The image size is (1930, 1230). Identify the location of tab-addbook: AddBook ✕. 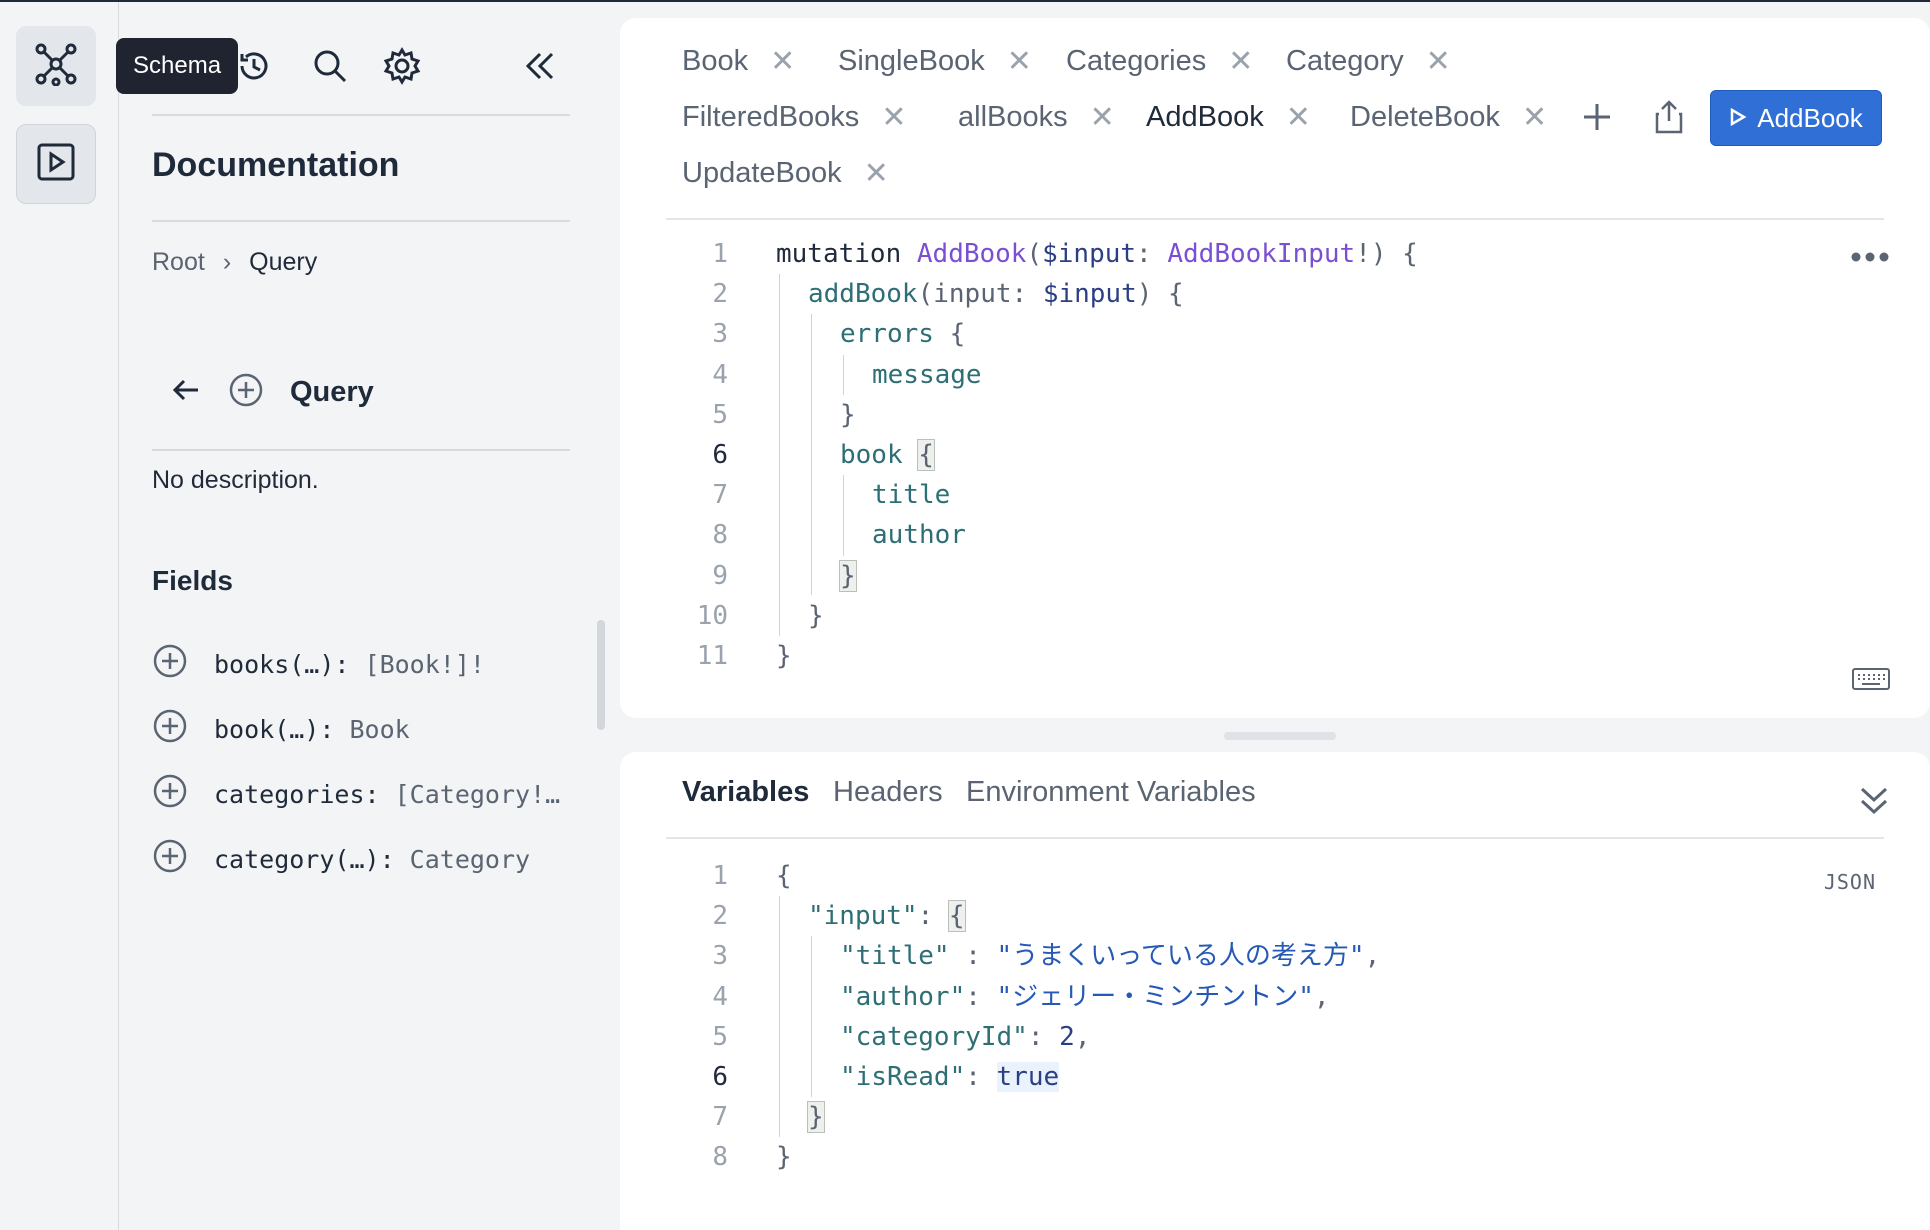
(1228, 117).